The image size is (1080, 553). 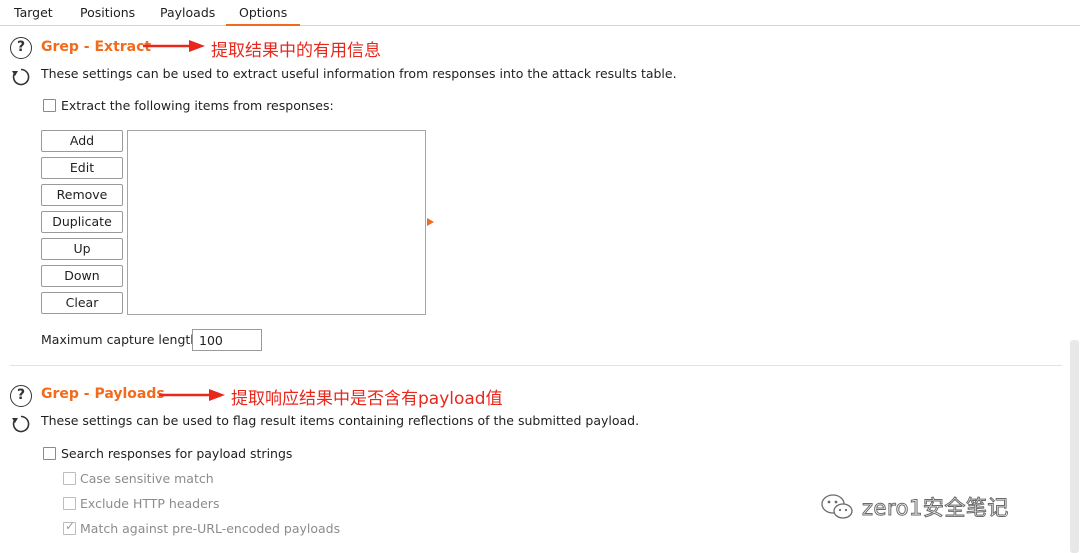 What do you see at coordinates (33, 13) in the screenshot?
I see `tab-target: Target` at bounding box center [33, 13].